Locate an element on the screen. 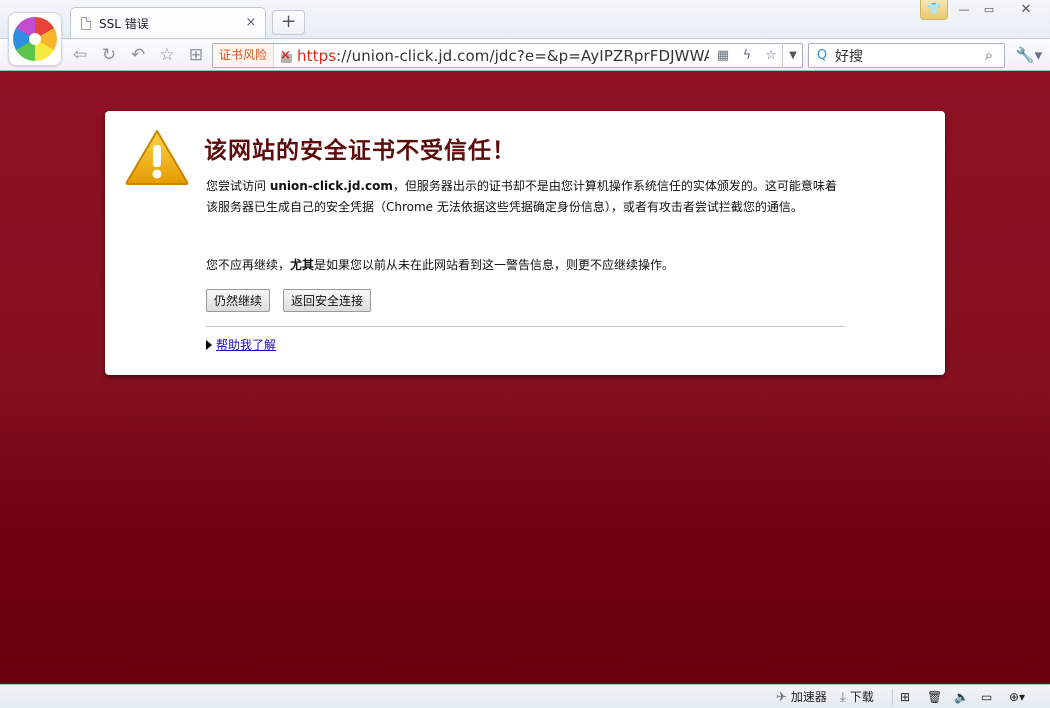 This screenshot has height=708, width=1050. advice-prefix: 您不应再继续， is located at coordinates (248, 265).